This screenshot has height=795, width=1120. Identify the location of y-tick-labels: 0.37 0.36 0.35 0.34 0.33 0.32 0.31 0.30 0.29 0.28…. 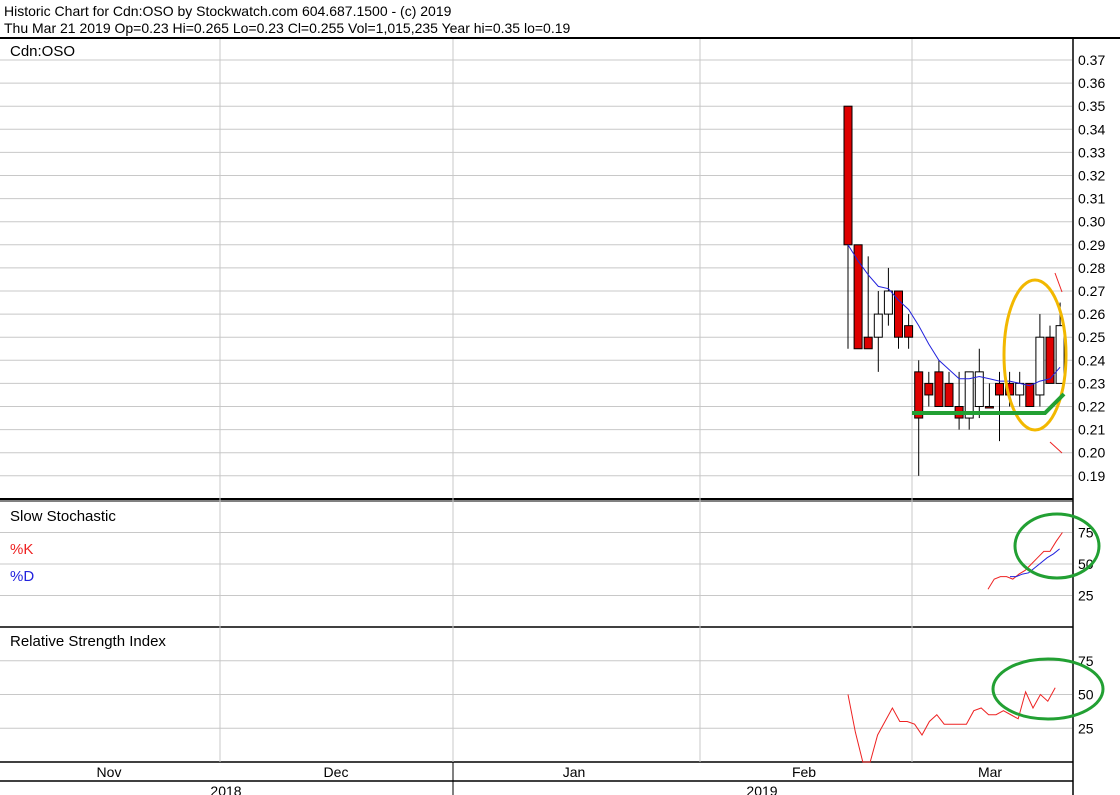
(1091, 394).